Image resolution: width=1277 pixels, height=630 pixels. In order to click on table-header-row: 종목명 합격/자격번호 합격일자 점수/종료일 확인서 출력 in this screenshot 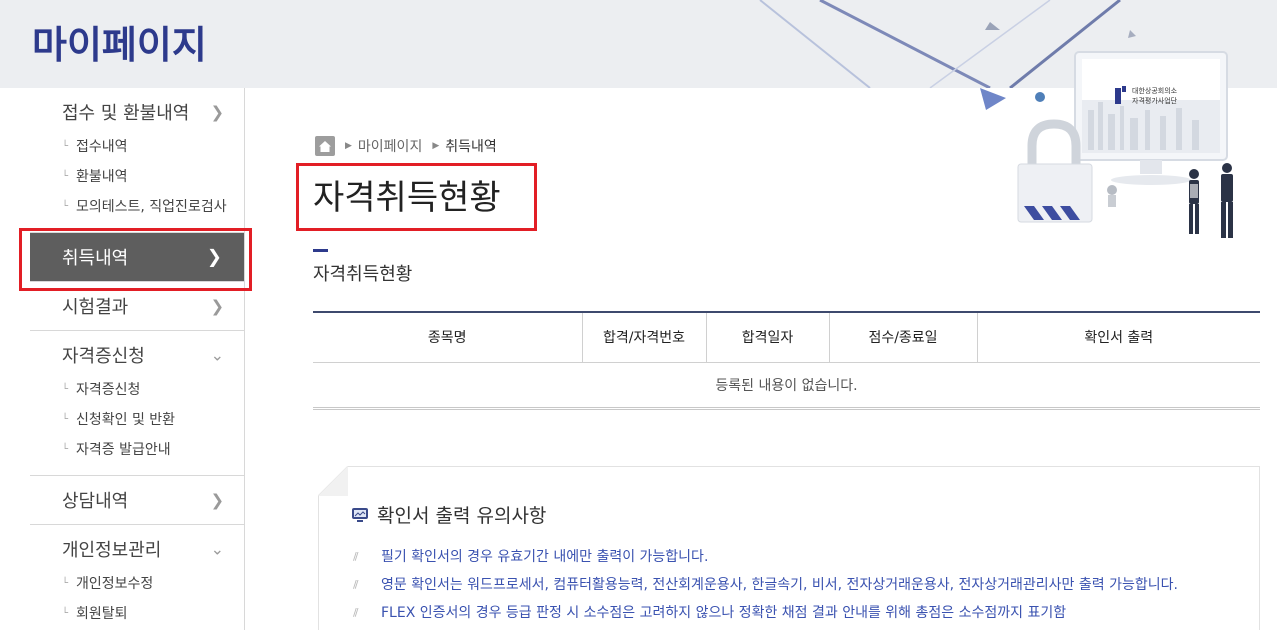, I will do `click(786, 337)`.